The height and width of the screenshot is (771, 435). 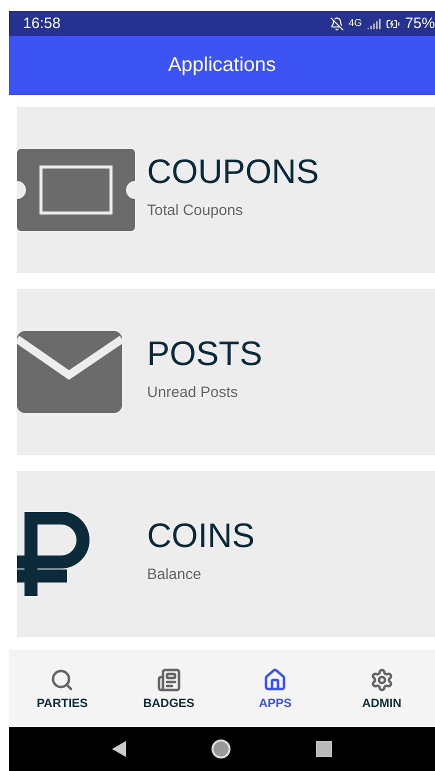 I want to click on newspaper-icon, so click(x=168, y=680).